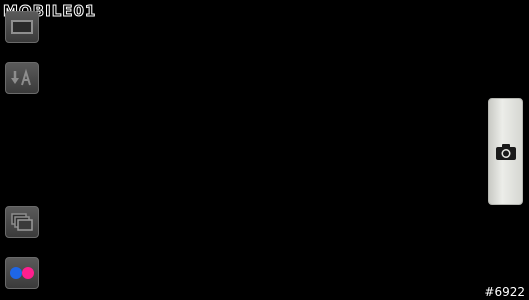 The width and height of the screenshot is (529, 300). I want to click on flickr-pink-dot, so click(28, 273).